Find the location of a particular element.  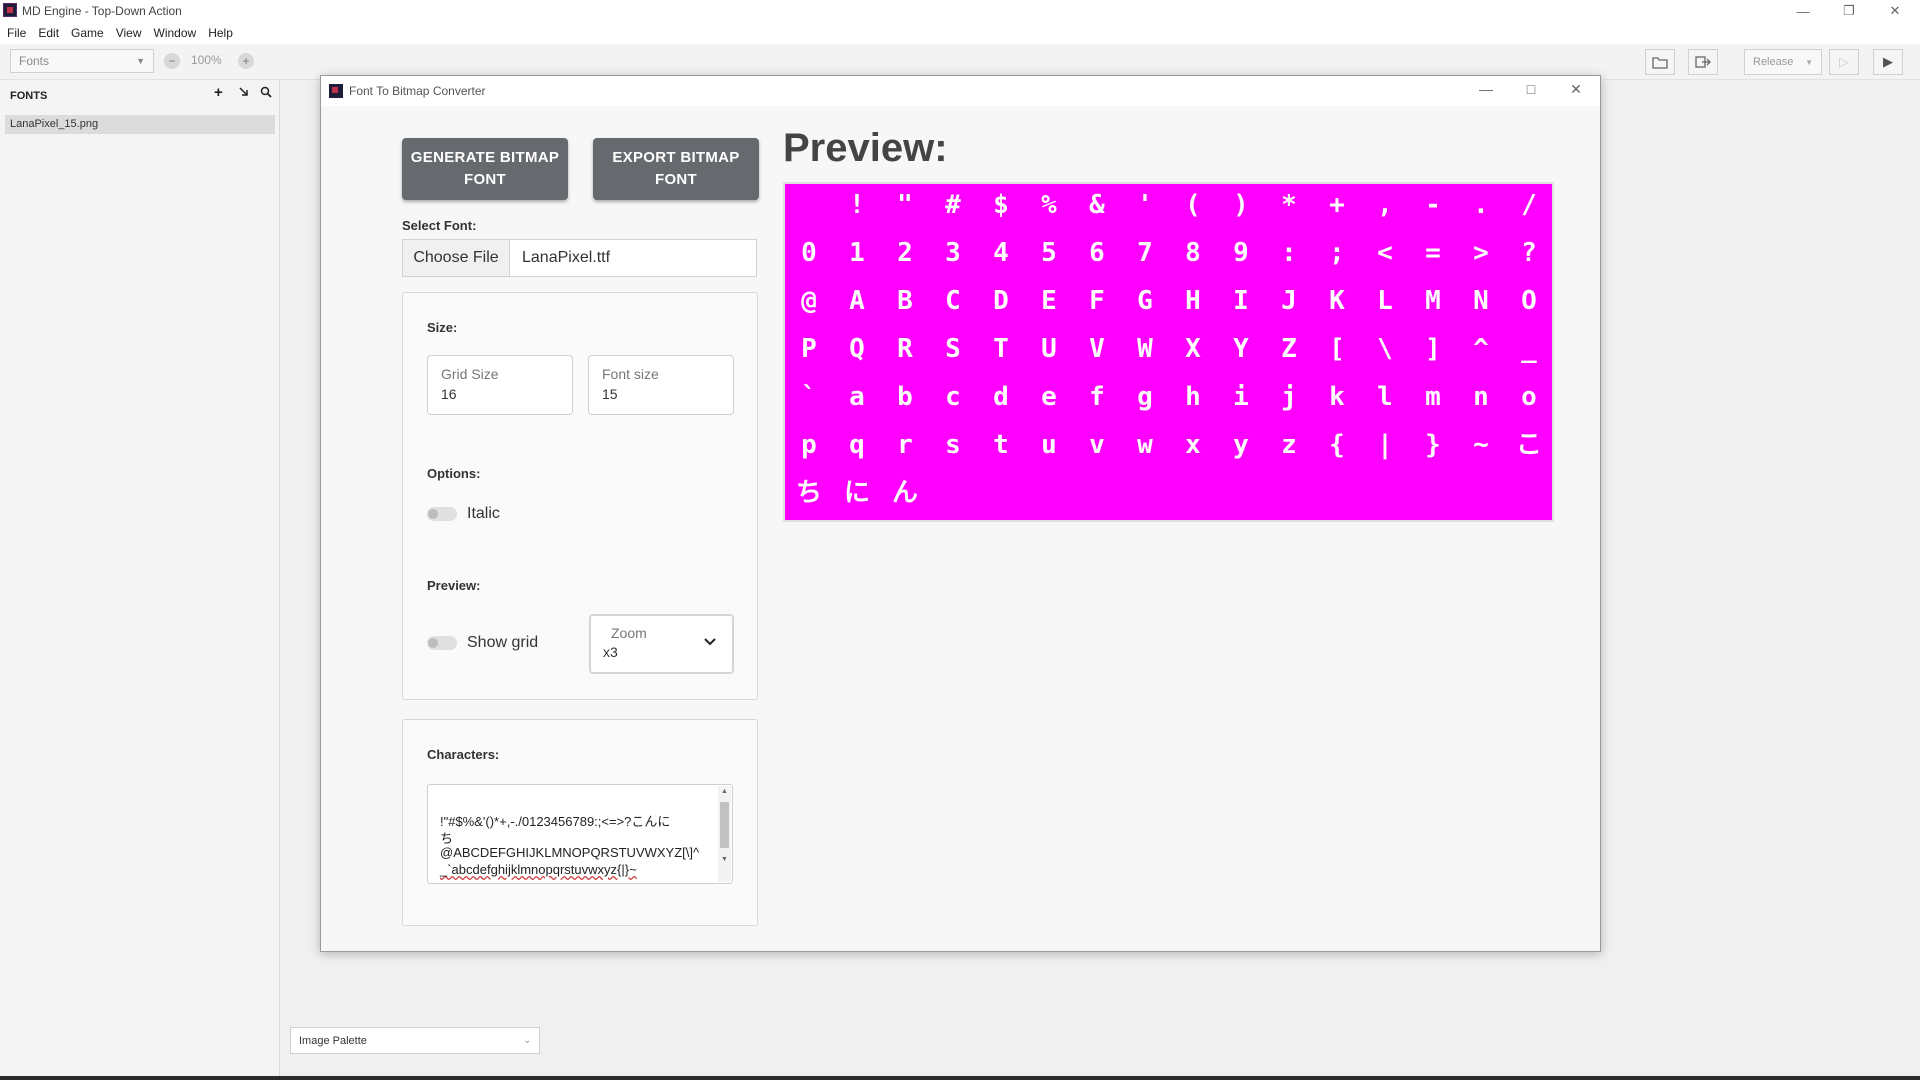

characters-line: _`abcdefghijklmnopqrstuvwxyz{|}~ is located at coordinates (538, 869).